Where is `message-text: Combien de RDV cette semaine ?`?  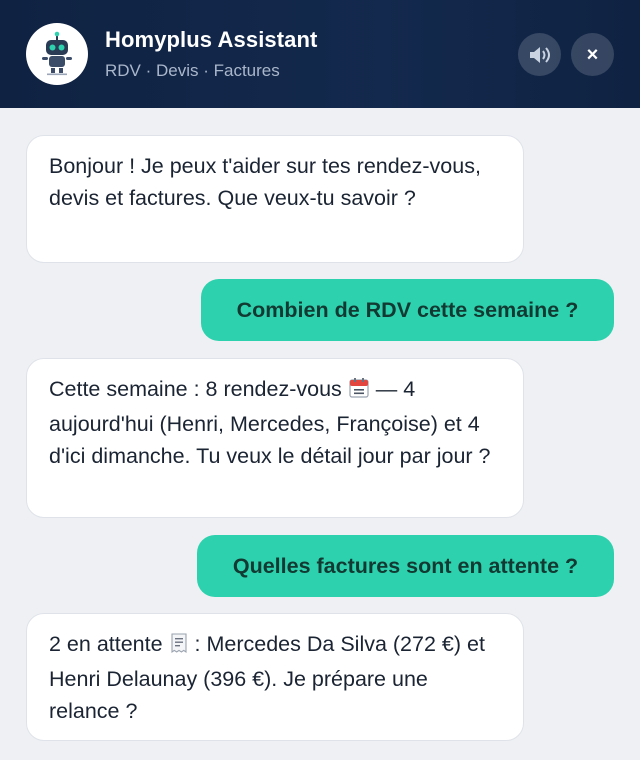 message-text: Combien de RDV cette semaine ? is located at coordinates (407, 310).